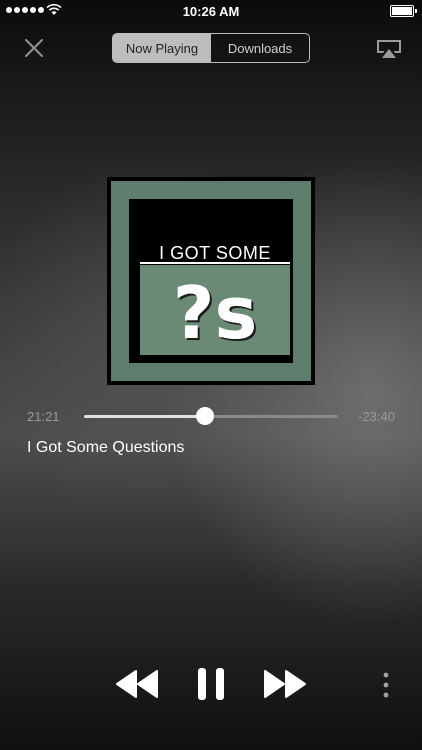 This screenshot has width=422, height=750. Describe the element at coordinates (204, 416) in the screenshot. I see `progress-knob` at that location.